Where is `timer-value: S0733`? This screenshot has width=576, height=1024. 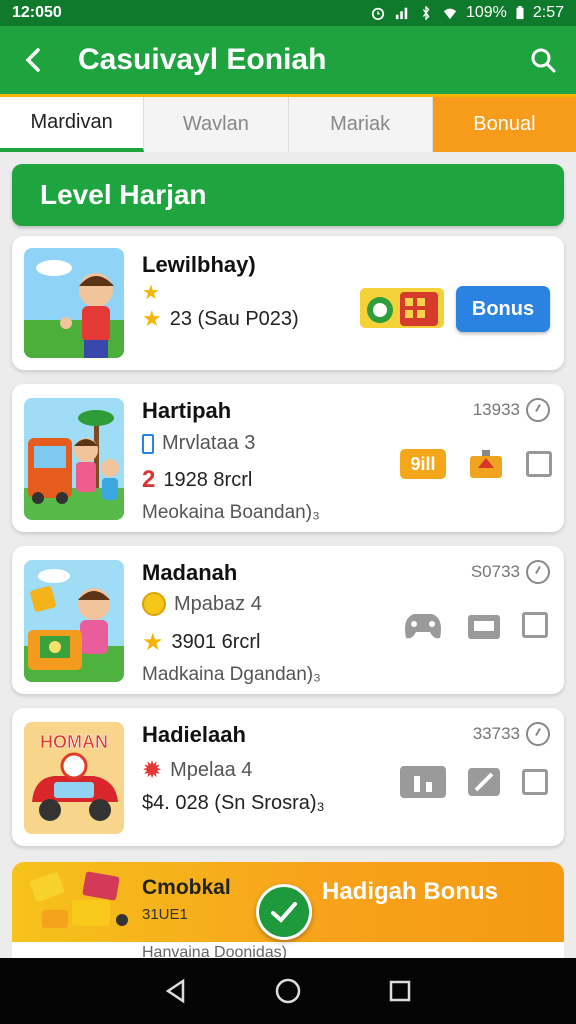
timer-value: S0733 is located at coordinates (495, 571).